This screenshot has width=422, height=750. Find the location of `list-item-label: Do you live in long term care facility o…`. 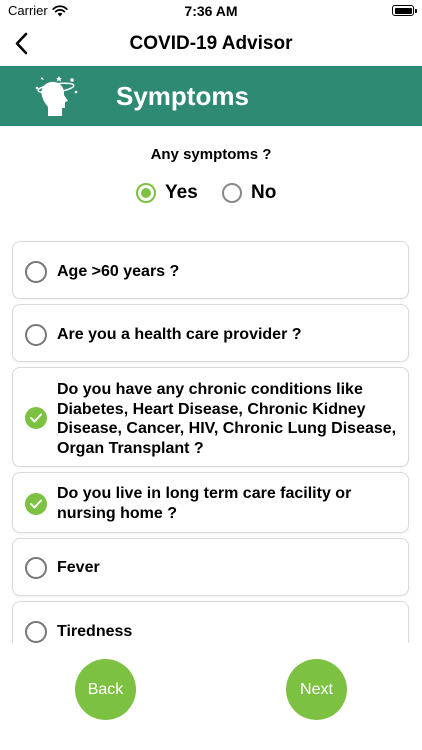

list-item-label: Do you live in long term care facility o… is located at coordinates (204, 503).